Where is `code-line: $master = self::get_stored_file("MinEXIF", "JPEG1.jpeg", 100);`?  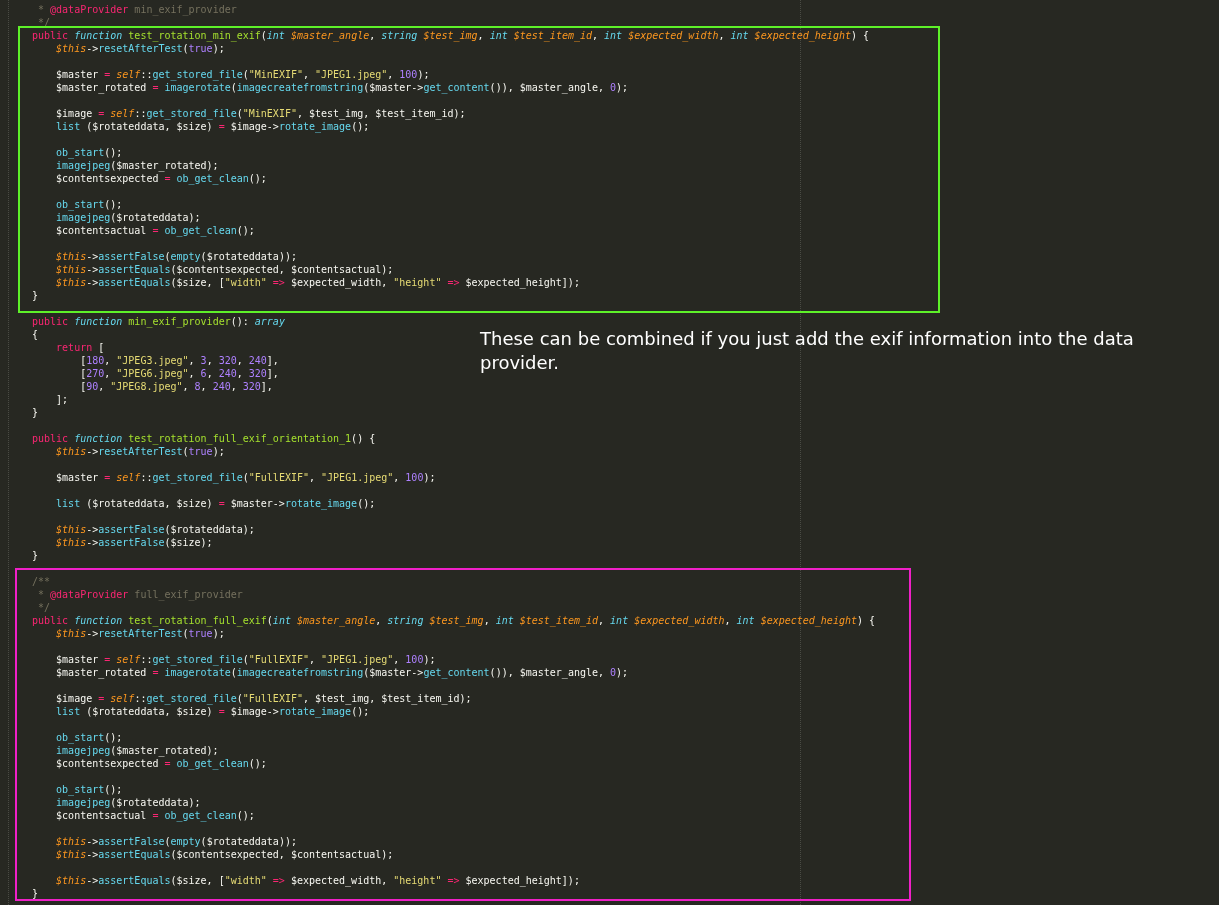
code-line: $master = self::get_stored_file("MinEXIF", "JPEG1.jpeg", 100); is located at coordinates (243, 74).